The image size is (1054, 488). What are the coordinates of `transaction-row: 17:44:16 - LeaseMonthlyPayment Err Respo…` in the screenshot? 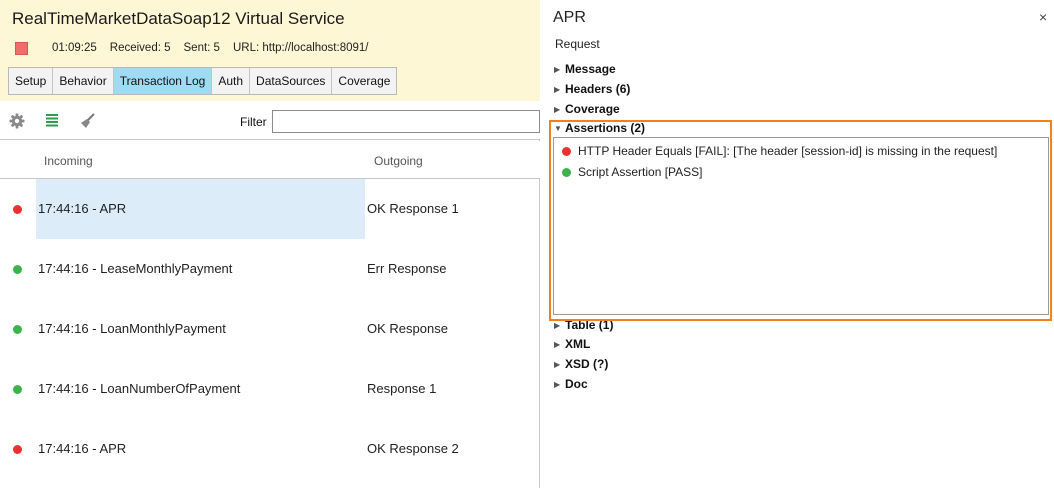 It's located at (270, 269).